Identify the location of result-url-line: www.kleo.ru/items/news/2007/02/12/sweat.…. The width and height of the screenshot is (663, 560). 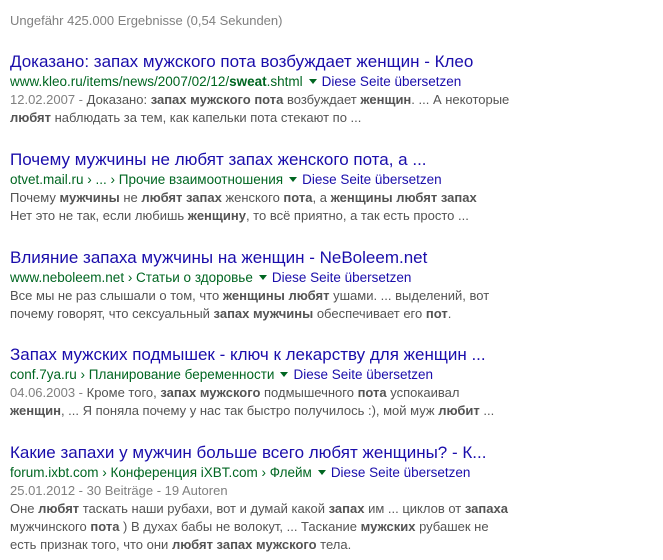
(332, 82).